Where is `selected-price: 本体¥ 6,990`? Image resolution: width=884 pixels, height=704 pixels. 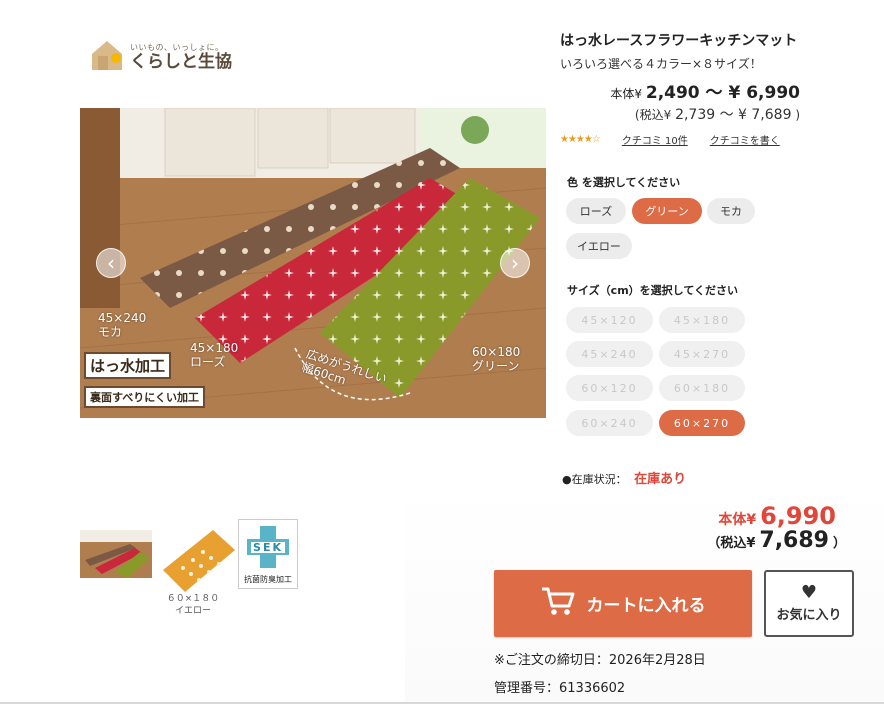
selected-price: 本体¥ 6,990 is located at coordinates (777, 516).